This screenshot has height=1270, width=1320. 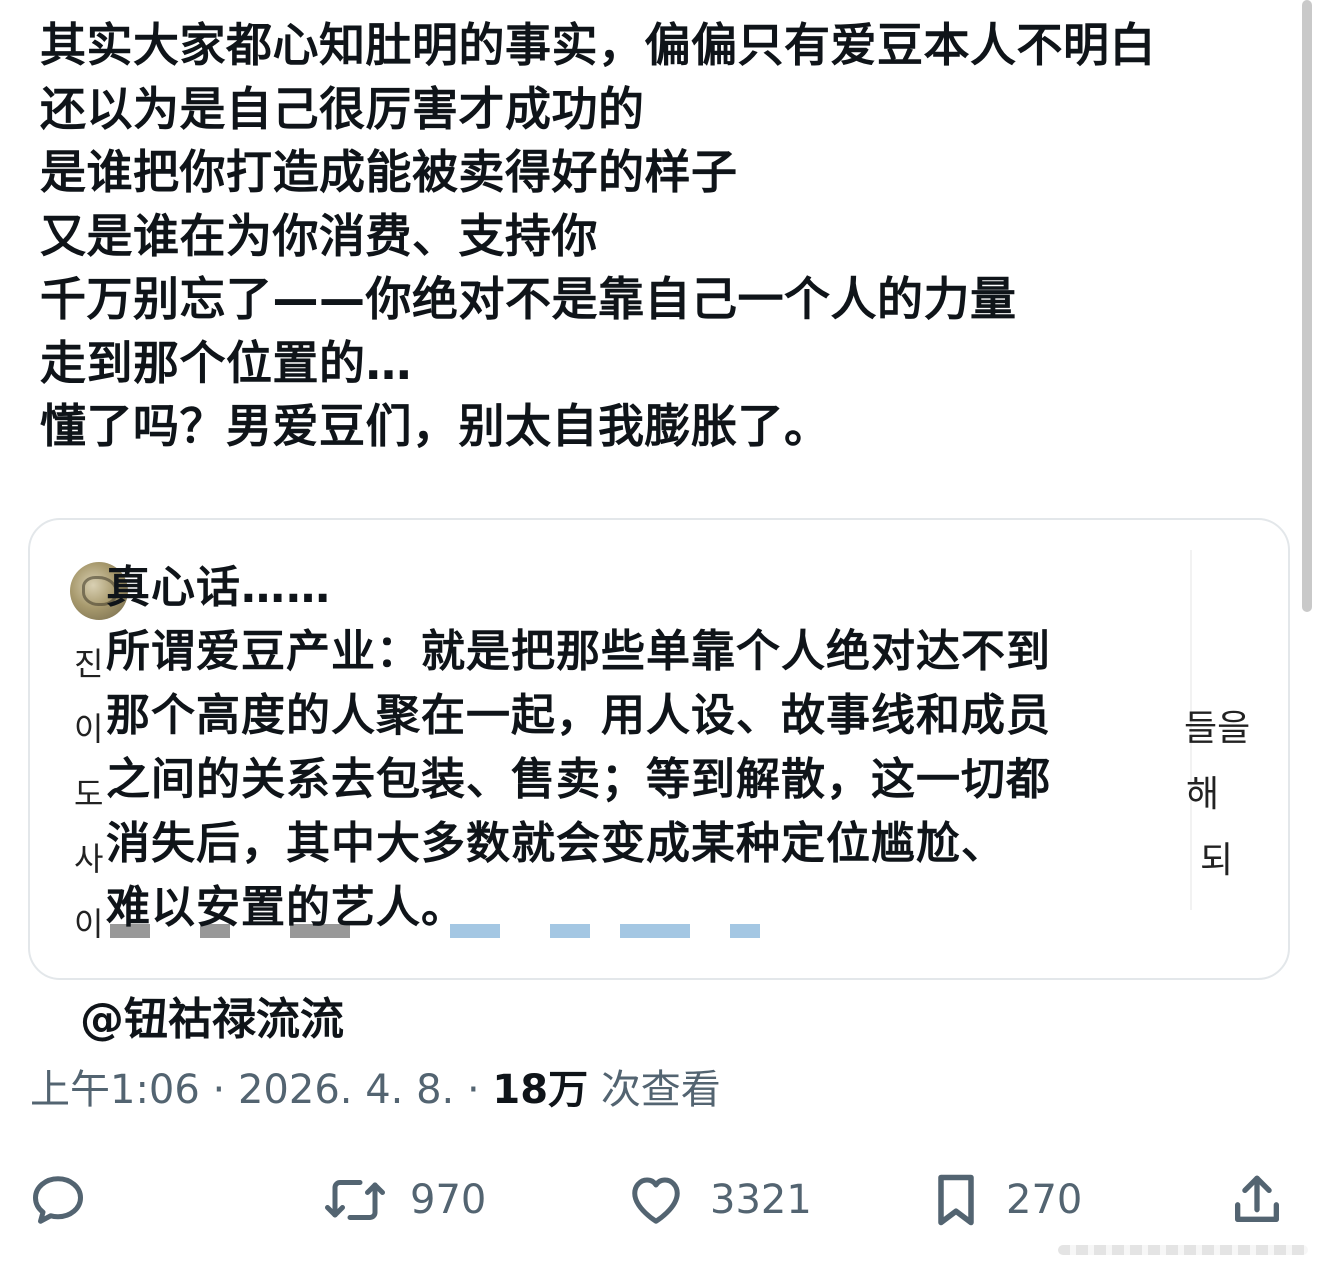 I want to click on views-label: 次查看, so click(x=660, y=1090).